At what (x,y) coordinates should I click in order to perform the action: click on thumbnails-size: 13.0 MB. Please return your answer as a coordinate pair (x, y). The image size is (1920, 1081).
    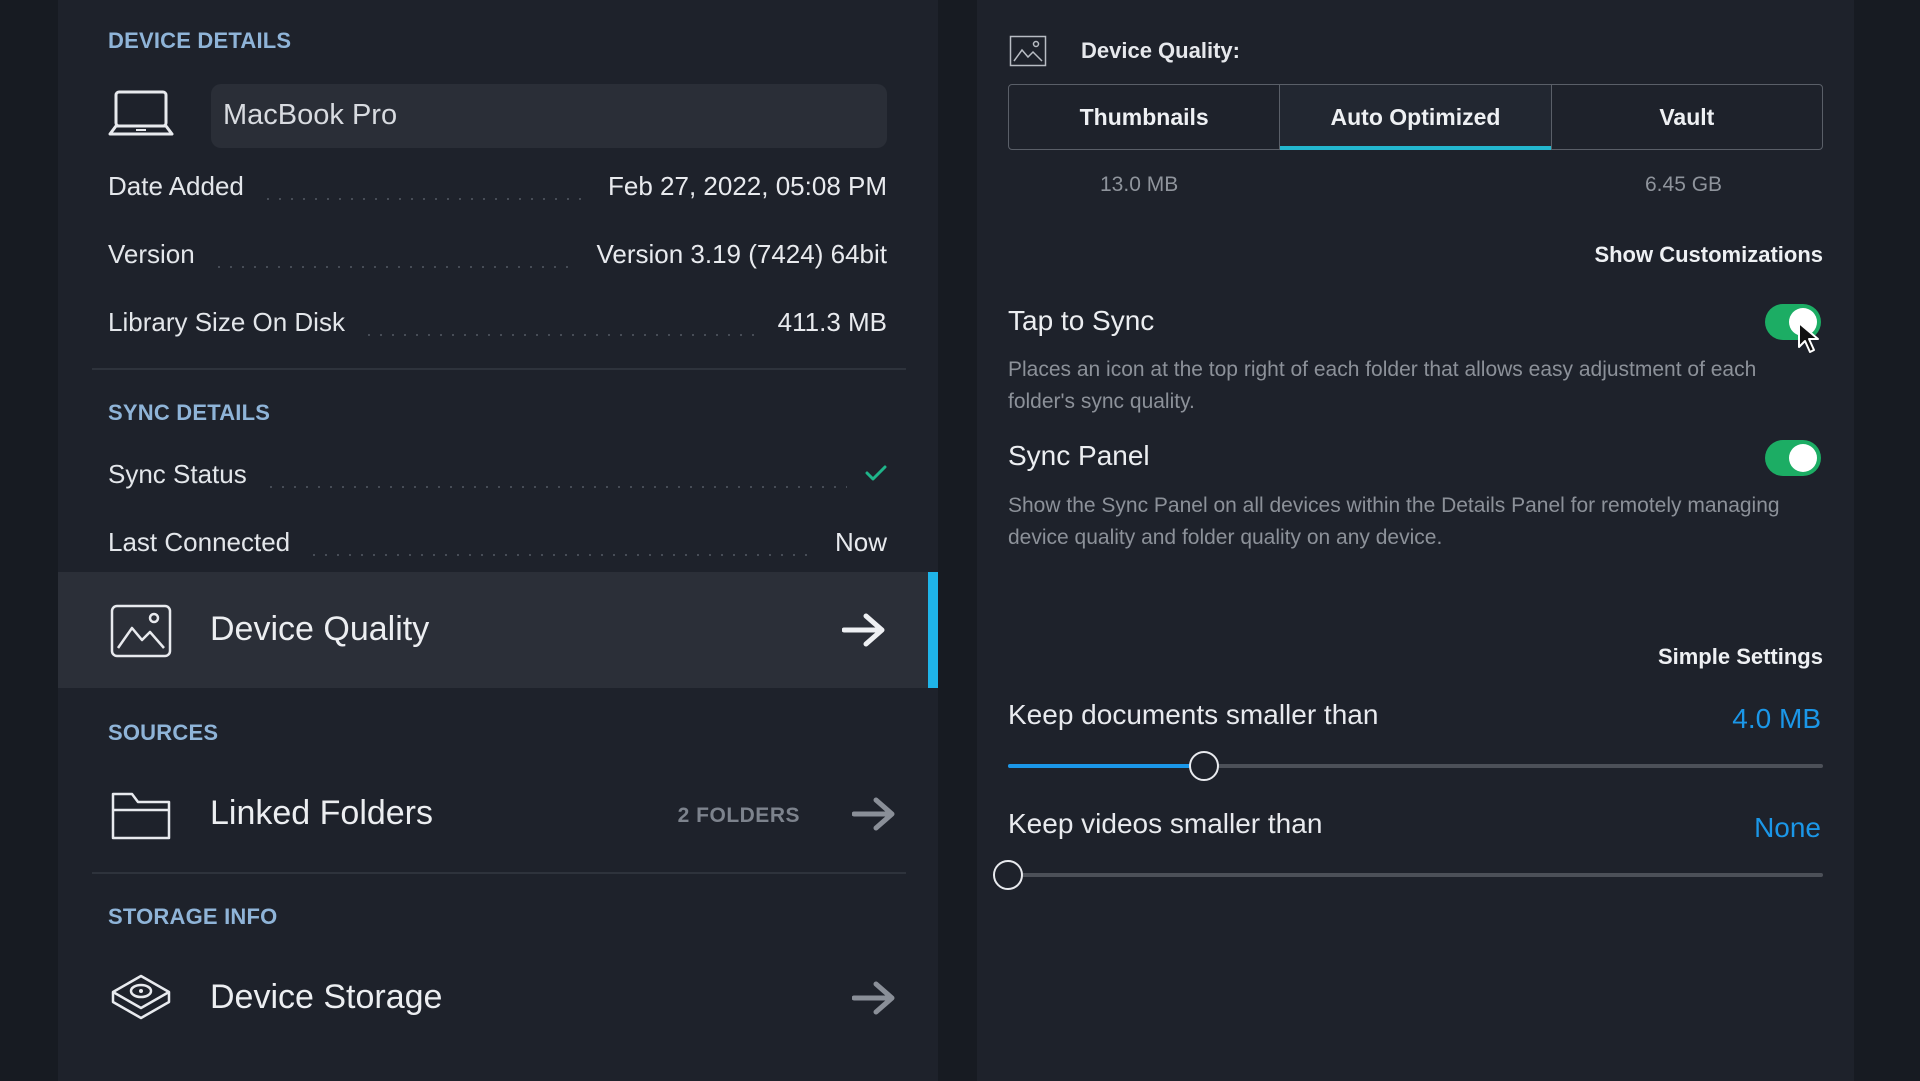
    Looking at the image, I should click on (1139, 184).